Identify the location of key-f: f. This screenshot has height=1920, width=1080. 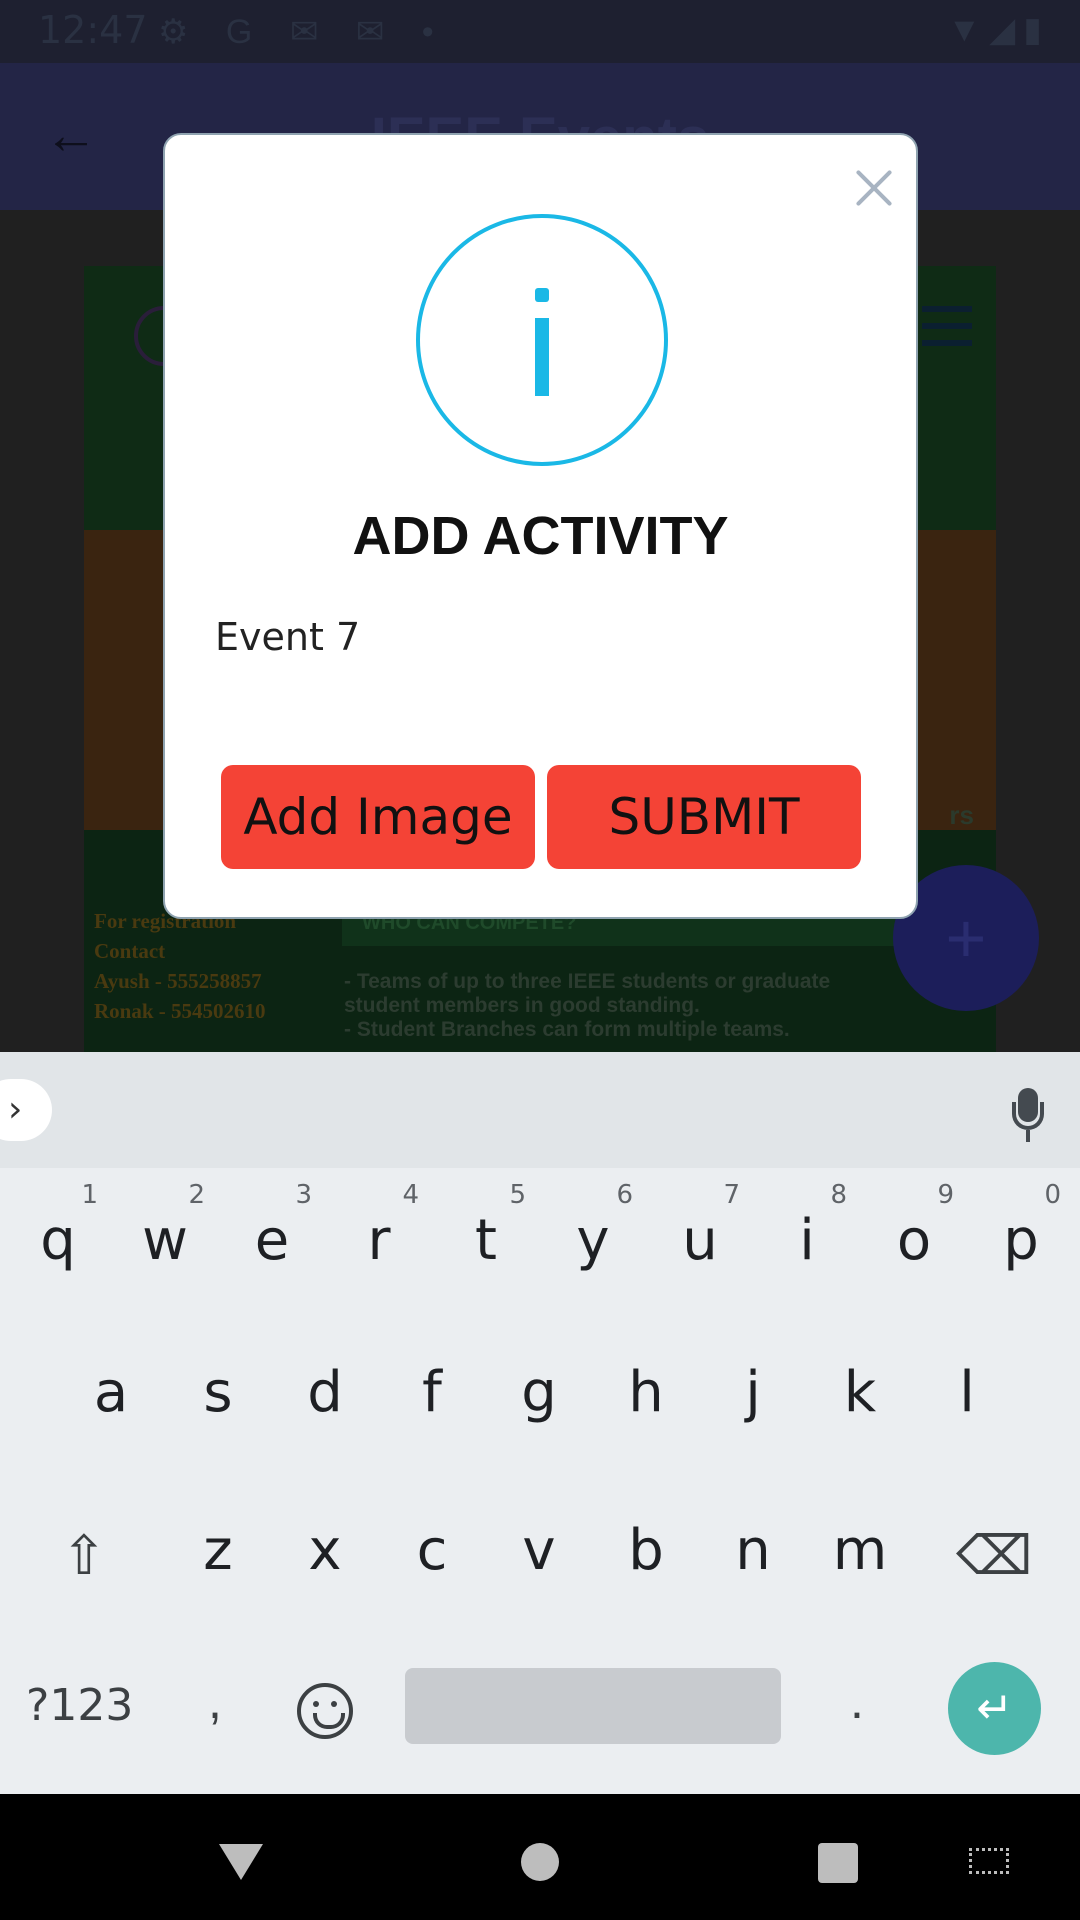
(432, 1392).